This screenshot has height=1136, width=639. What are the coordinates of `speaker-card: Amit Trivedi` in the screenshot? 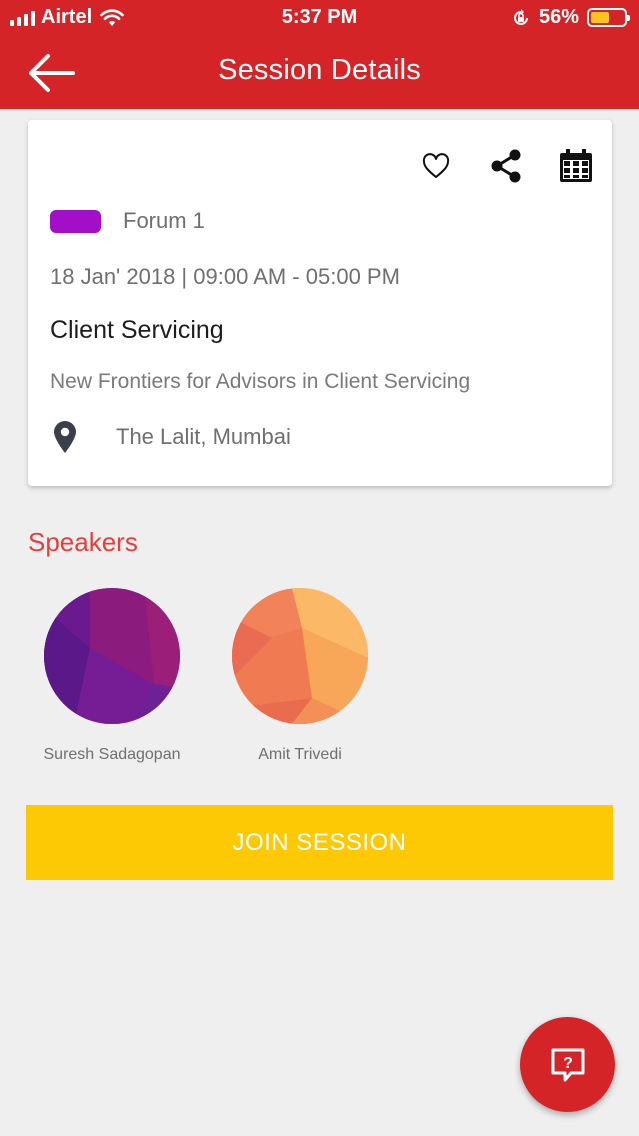 It's located at (300, 676).